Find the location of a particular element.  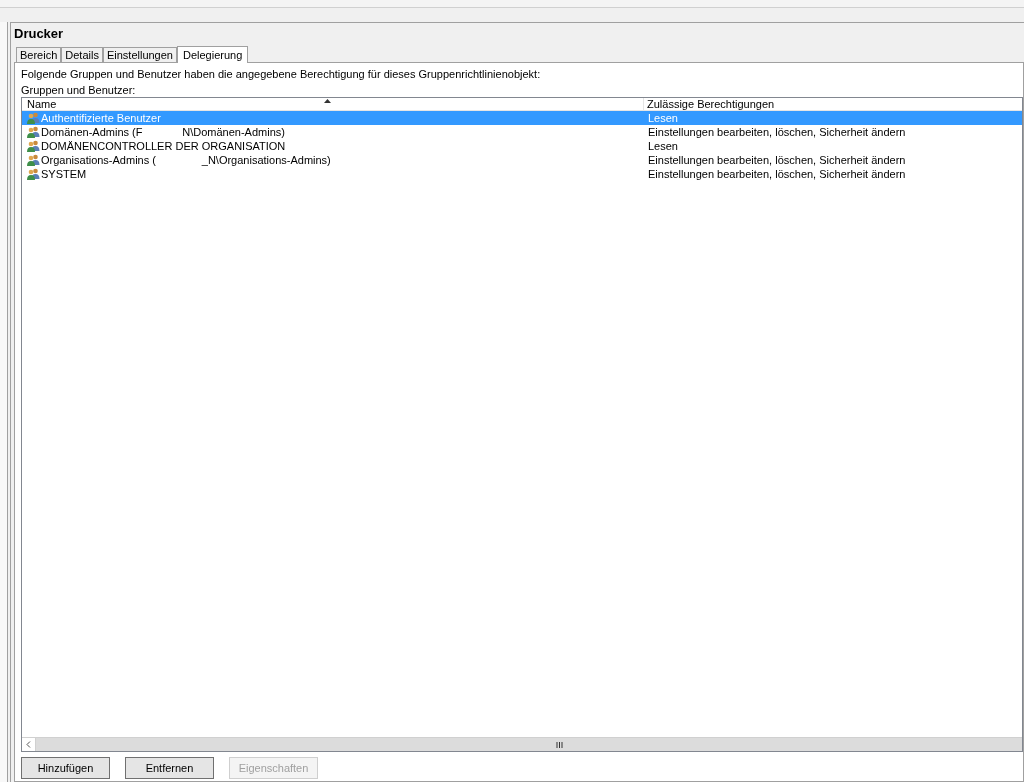

group-name: Domänen-Admins (F N\Domänen-Admins) is located at coordinates (163, 132).